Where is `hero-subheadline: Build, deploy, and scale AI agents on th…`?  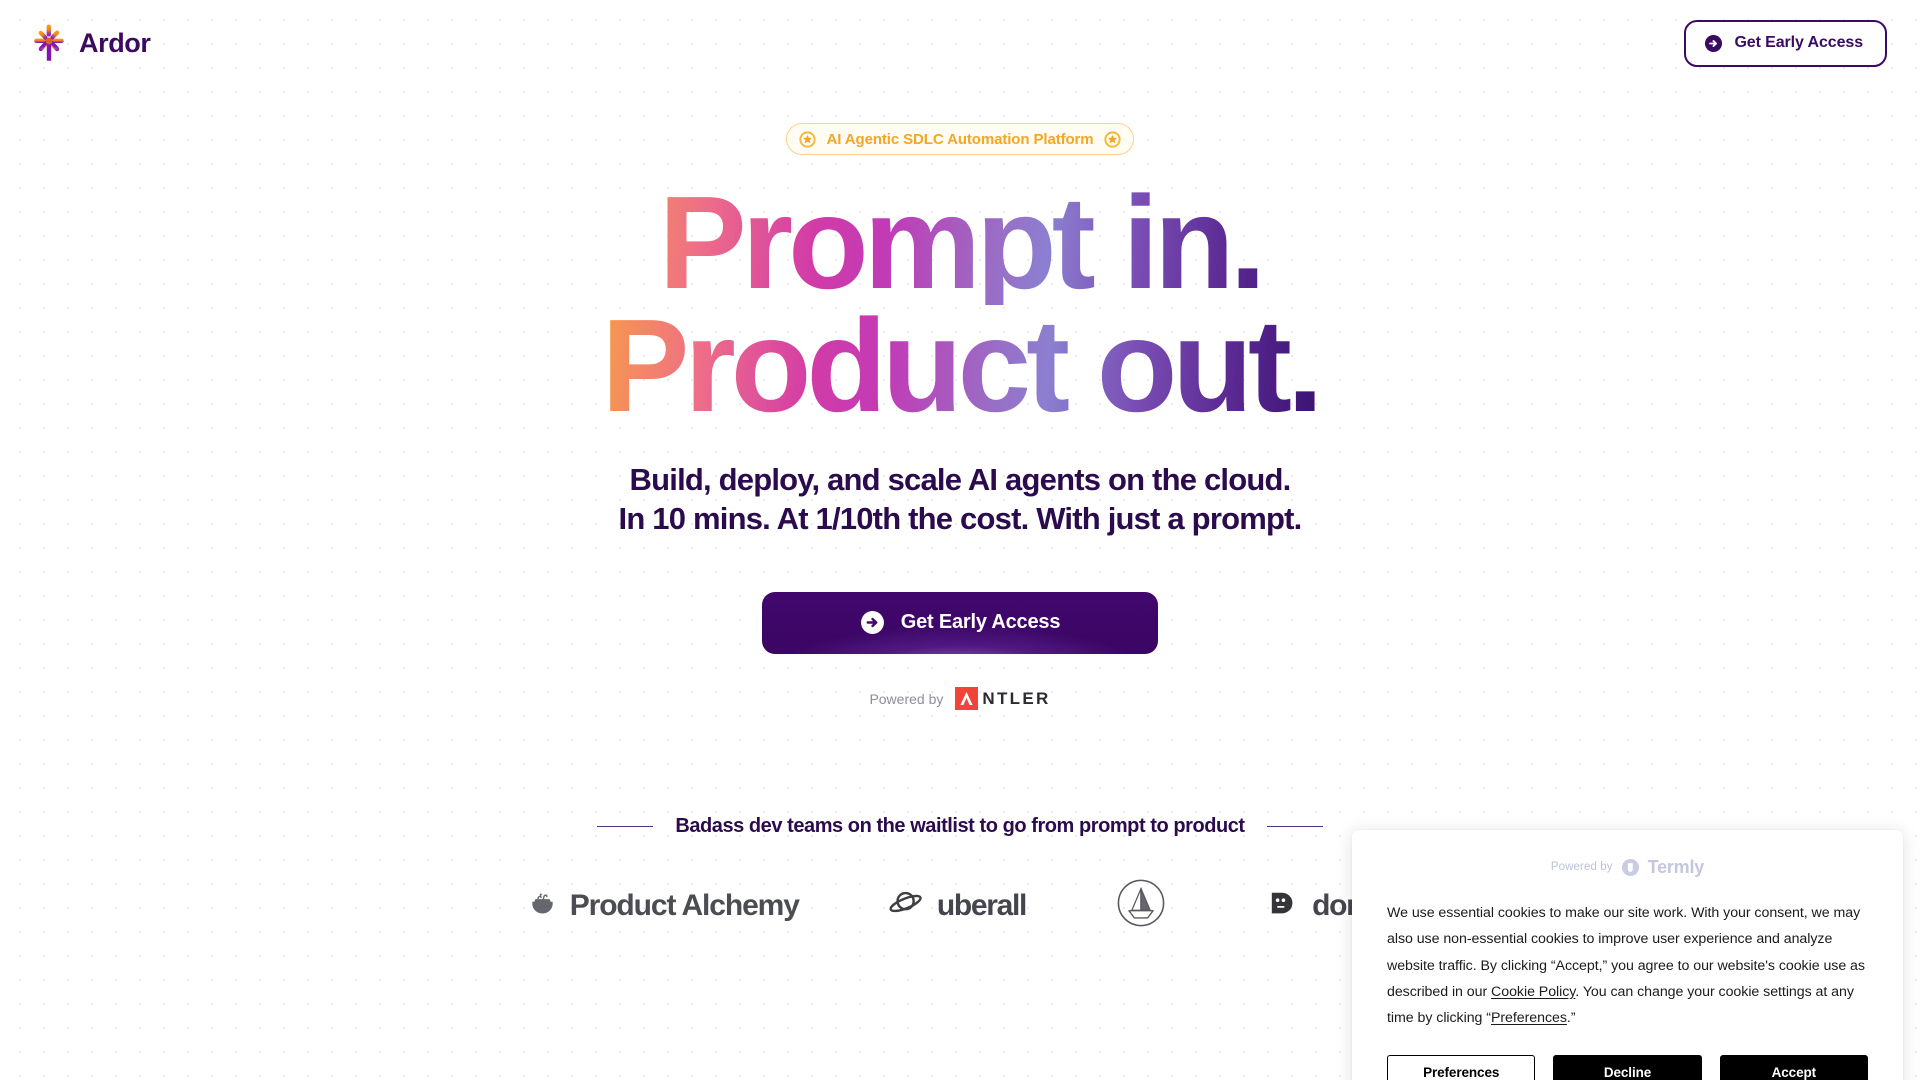
hero-subheadline: Build, deploy, and scale AI agents on th… is located at coordinates (960, 499).